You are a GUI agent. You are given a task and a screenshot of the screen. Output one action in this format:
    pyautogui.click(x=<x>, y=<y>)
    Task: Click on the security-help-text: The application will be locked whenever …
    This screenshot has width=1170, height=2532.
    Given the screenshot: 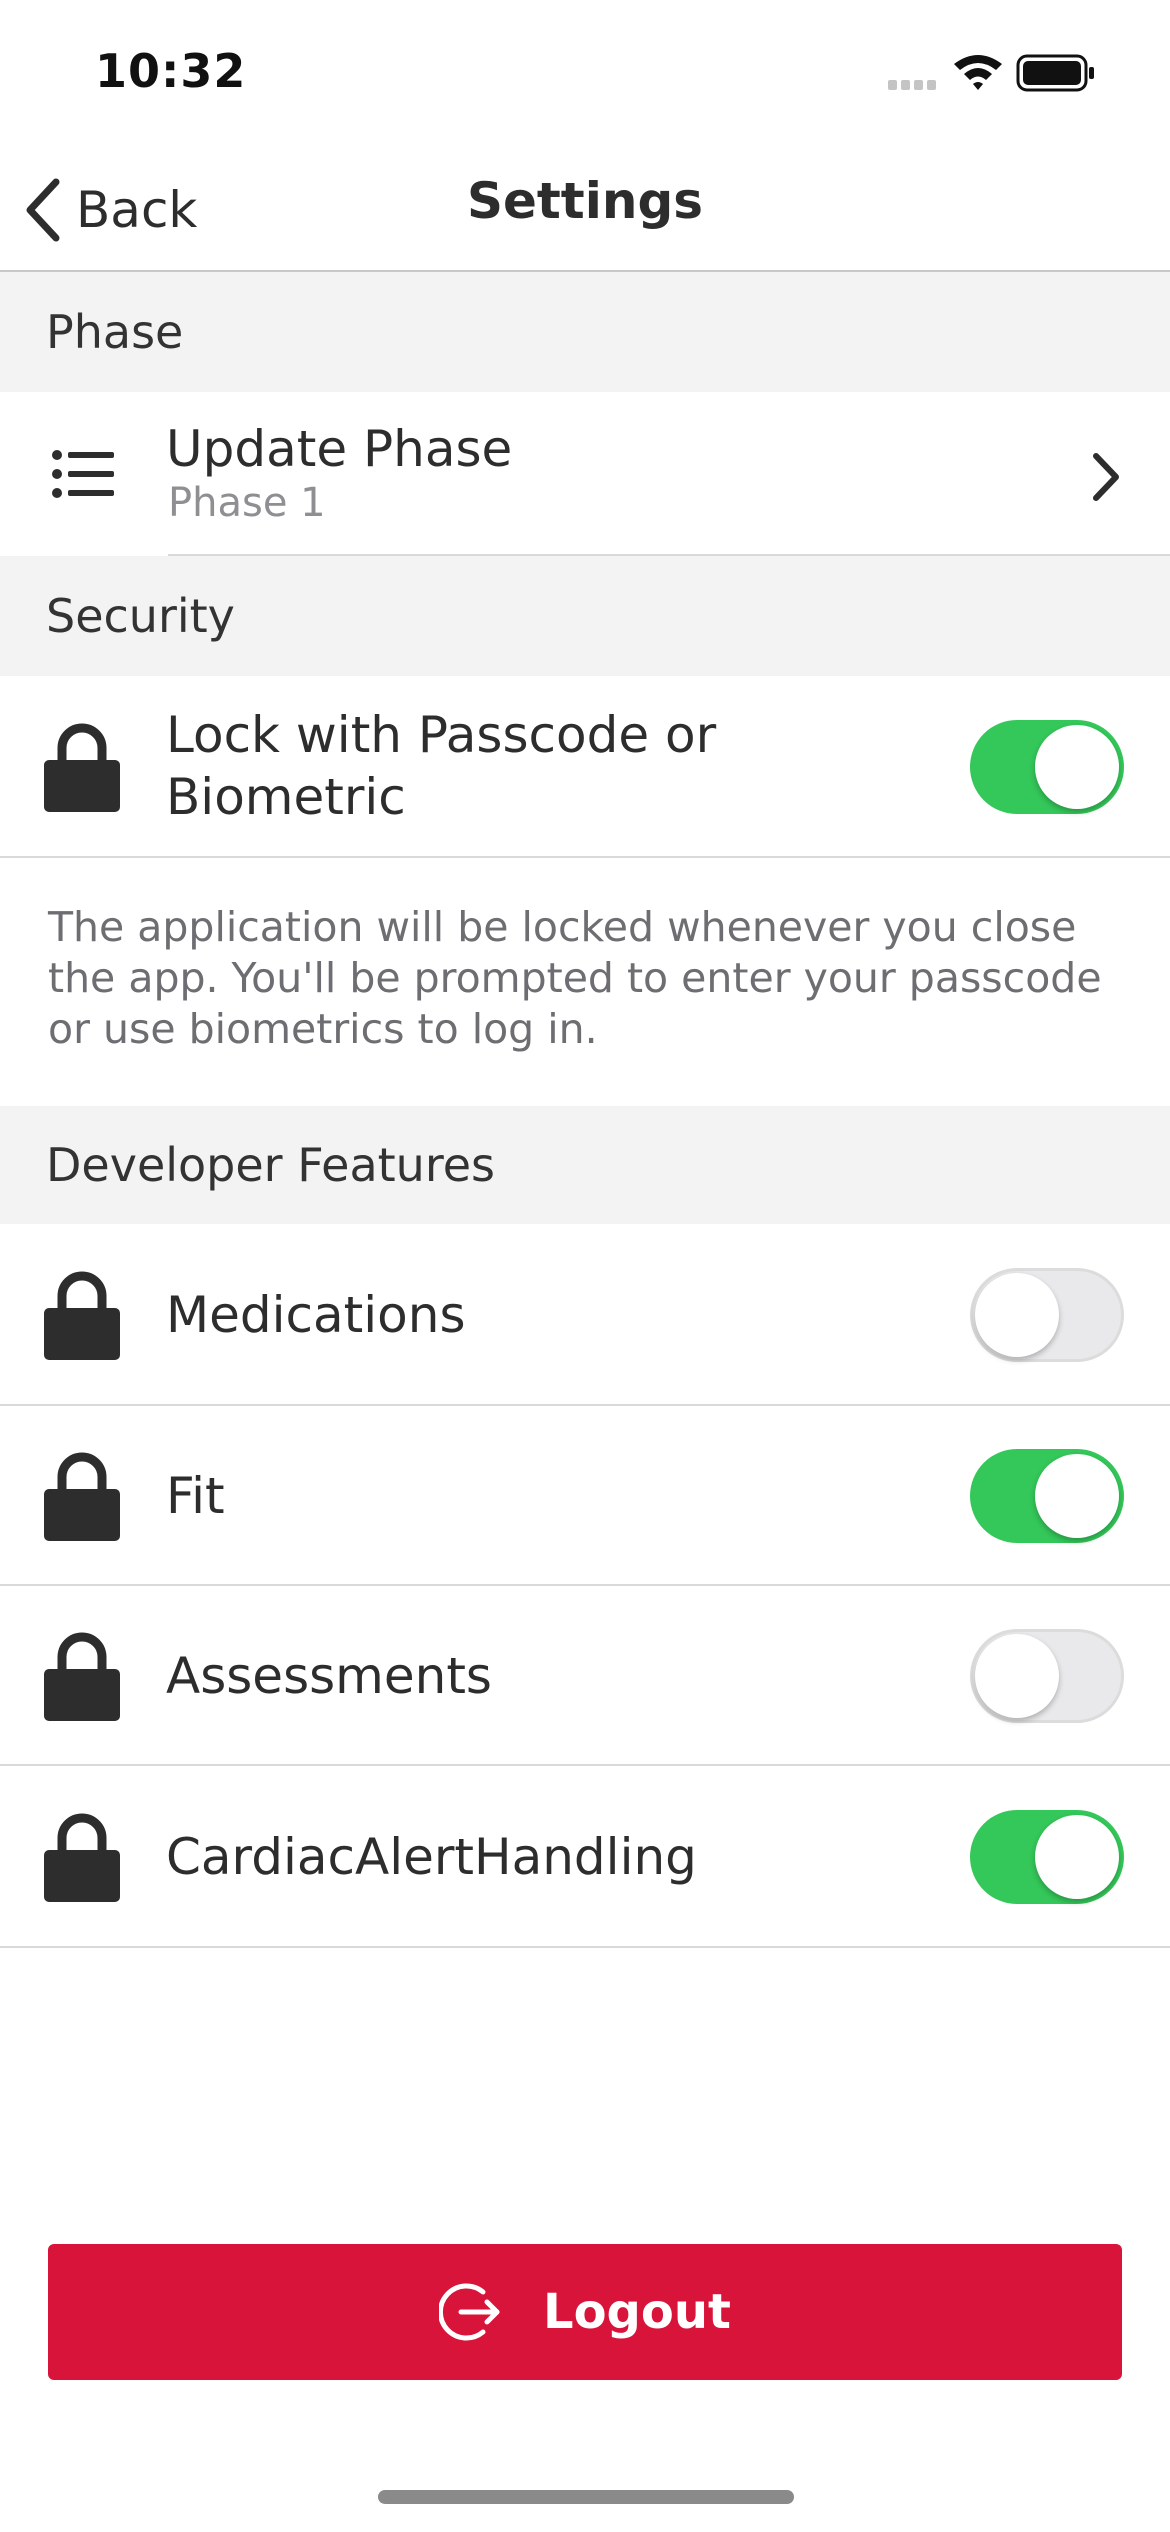 What is the action you would take?
    pyautogui.click(x=575, y=978)
    